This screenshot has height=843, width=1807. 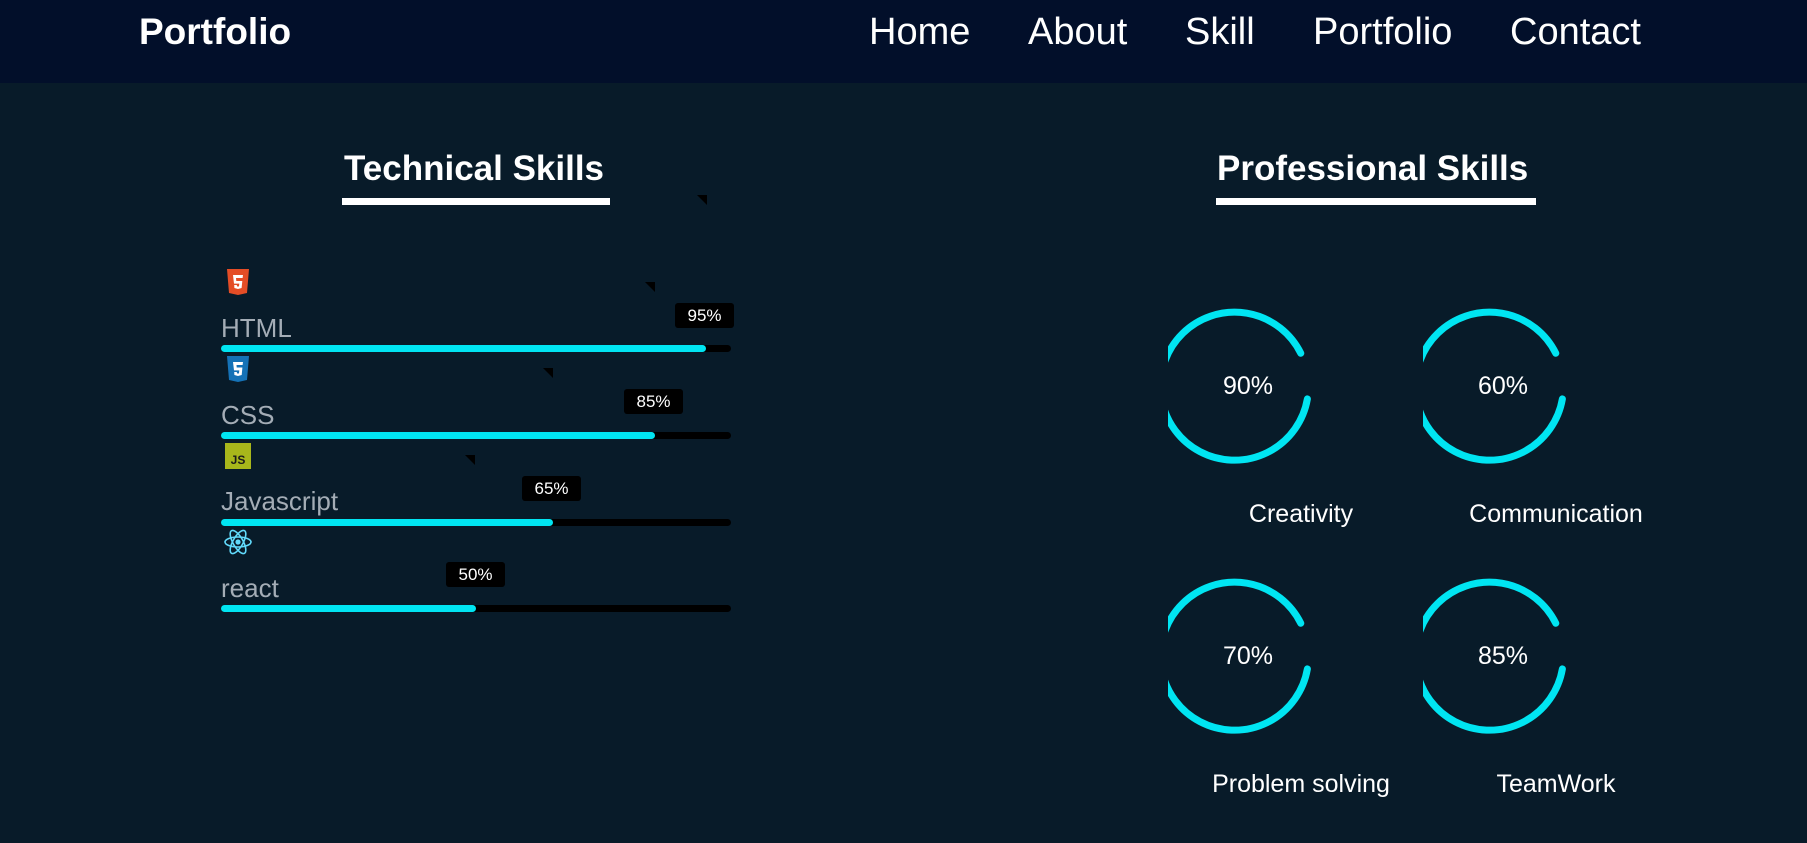 What do you see at coordinates (238, 460) in the screenshot?
I see `svg-text: JS` at bounding box center [238, 460].